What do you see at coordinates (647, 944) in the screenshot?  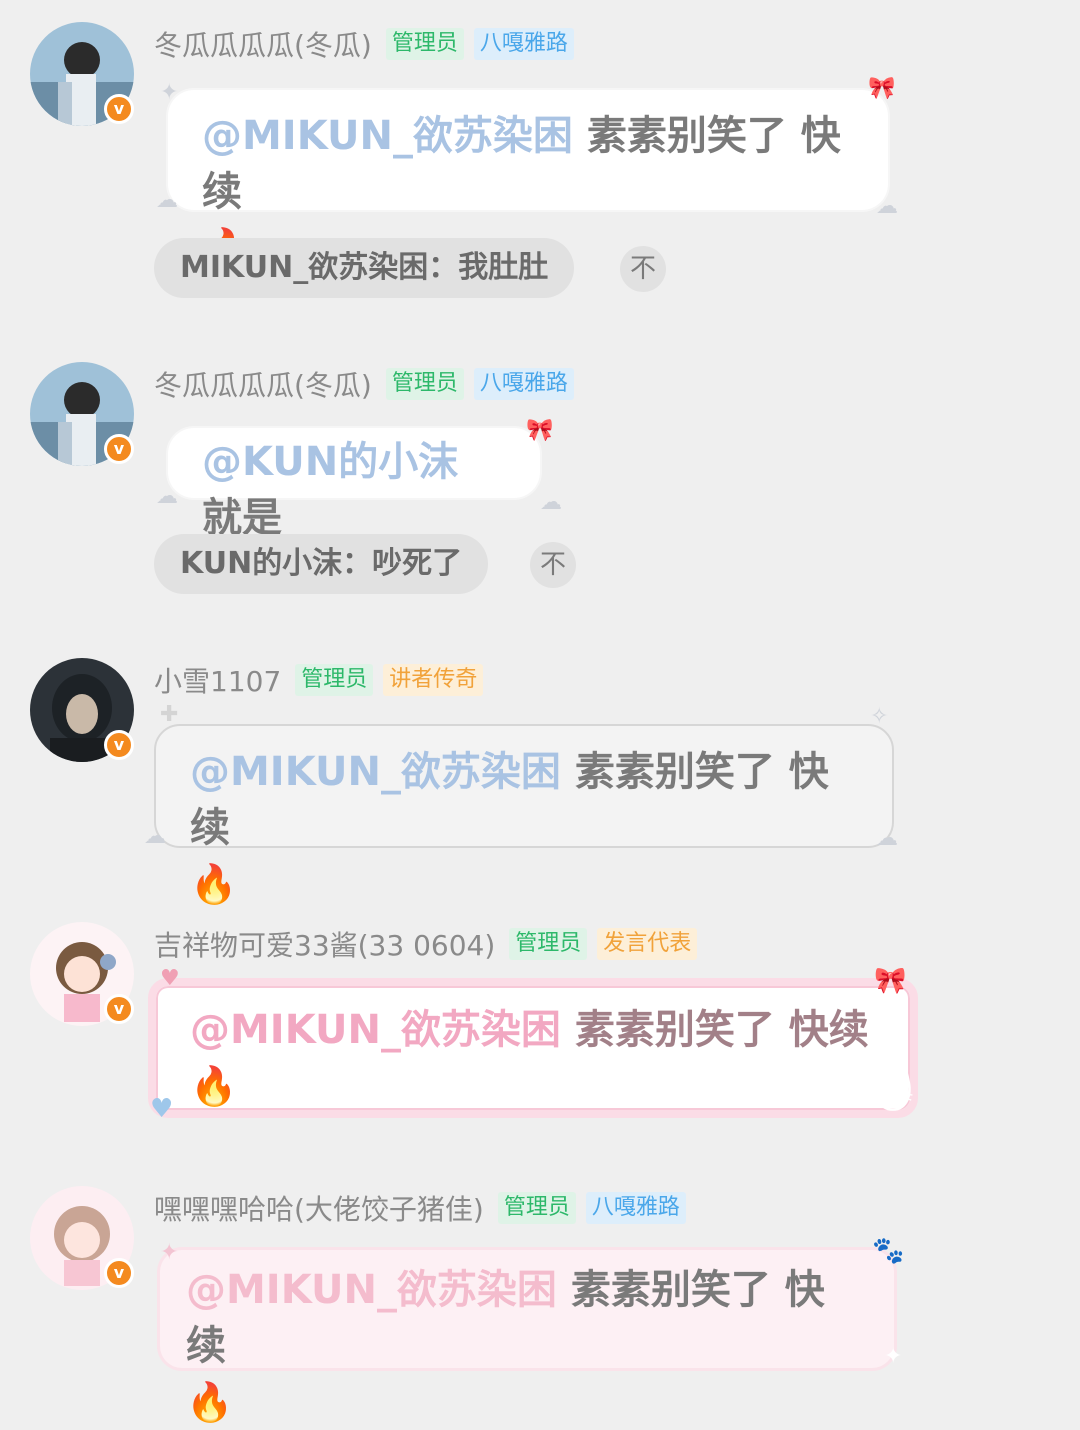 I see `title-tag: 发言代表` at bounding box center [647, 944].